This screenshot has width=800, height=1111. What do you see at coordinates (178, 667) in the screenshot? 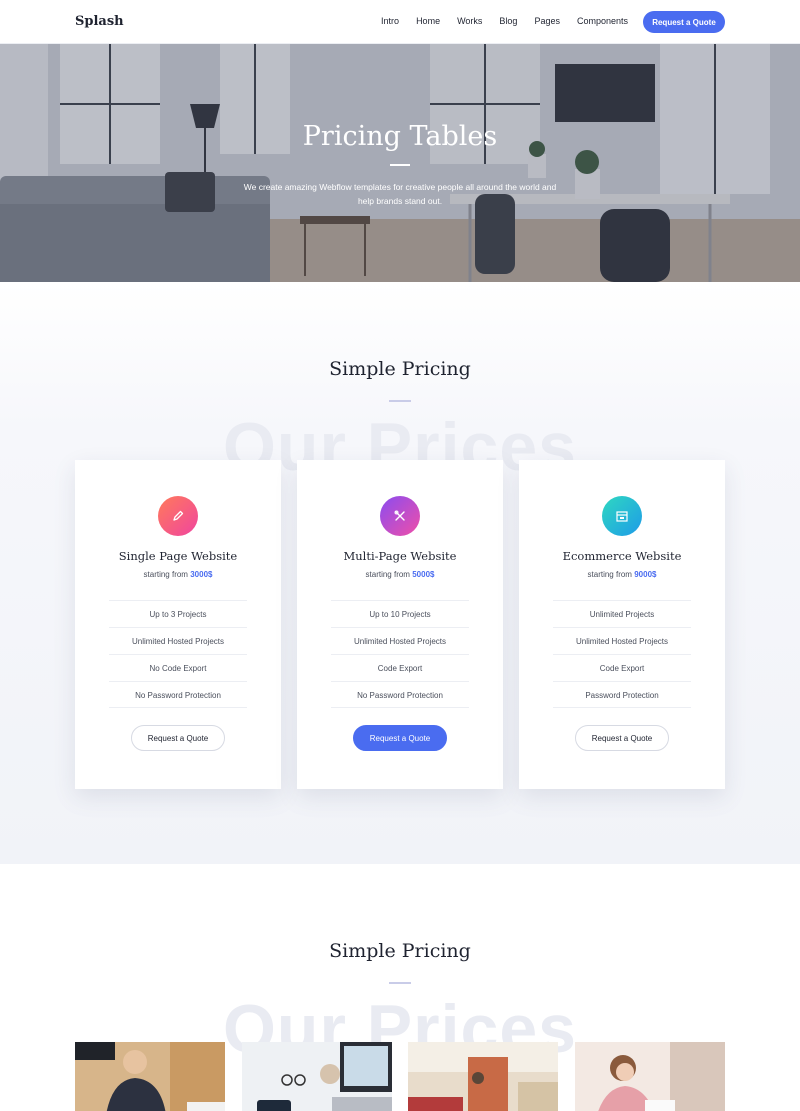
I see `feature-item: No Code Export` at bounding box center [178, 667].